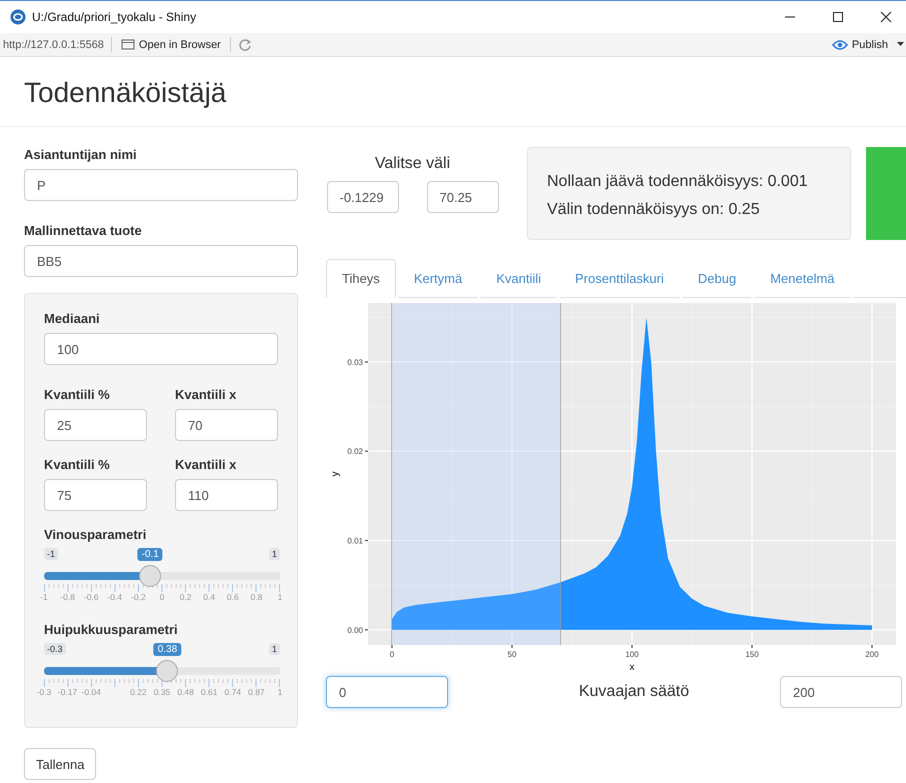 Image resolution: width=906 pixels, height=783 pixels. Describe the element at coordinates (81, 154) in the screenshot. I see `field-label: Asiantuntijan nimi` at that location.